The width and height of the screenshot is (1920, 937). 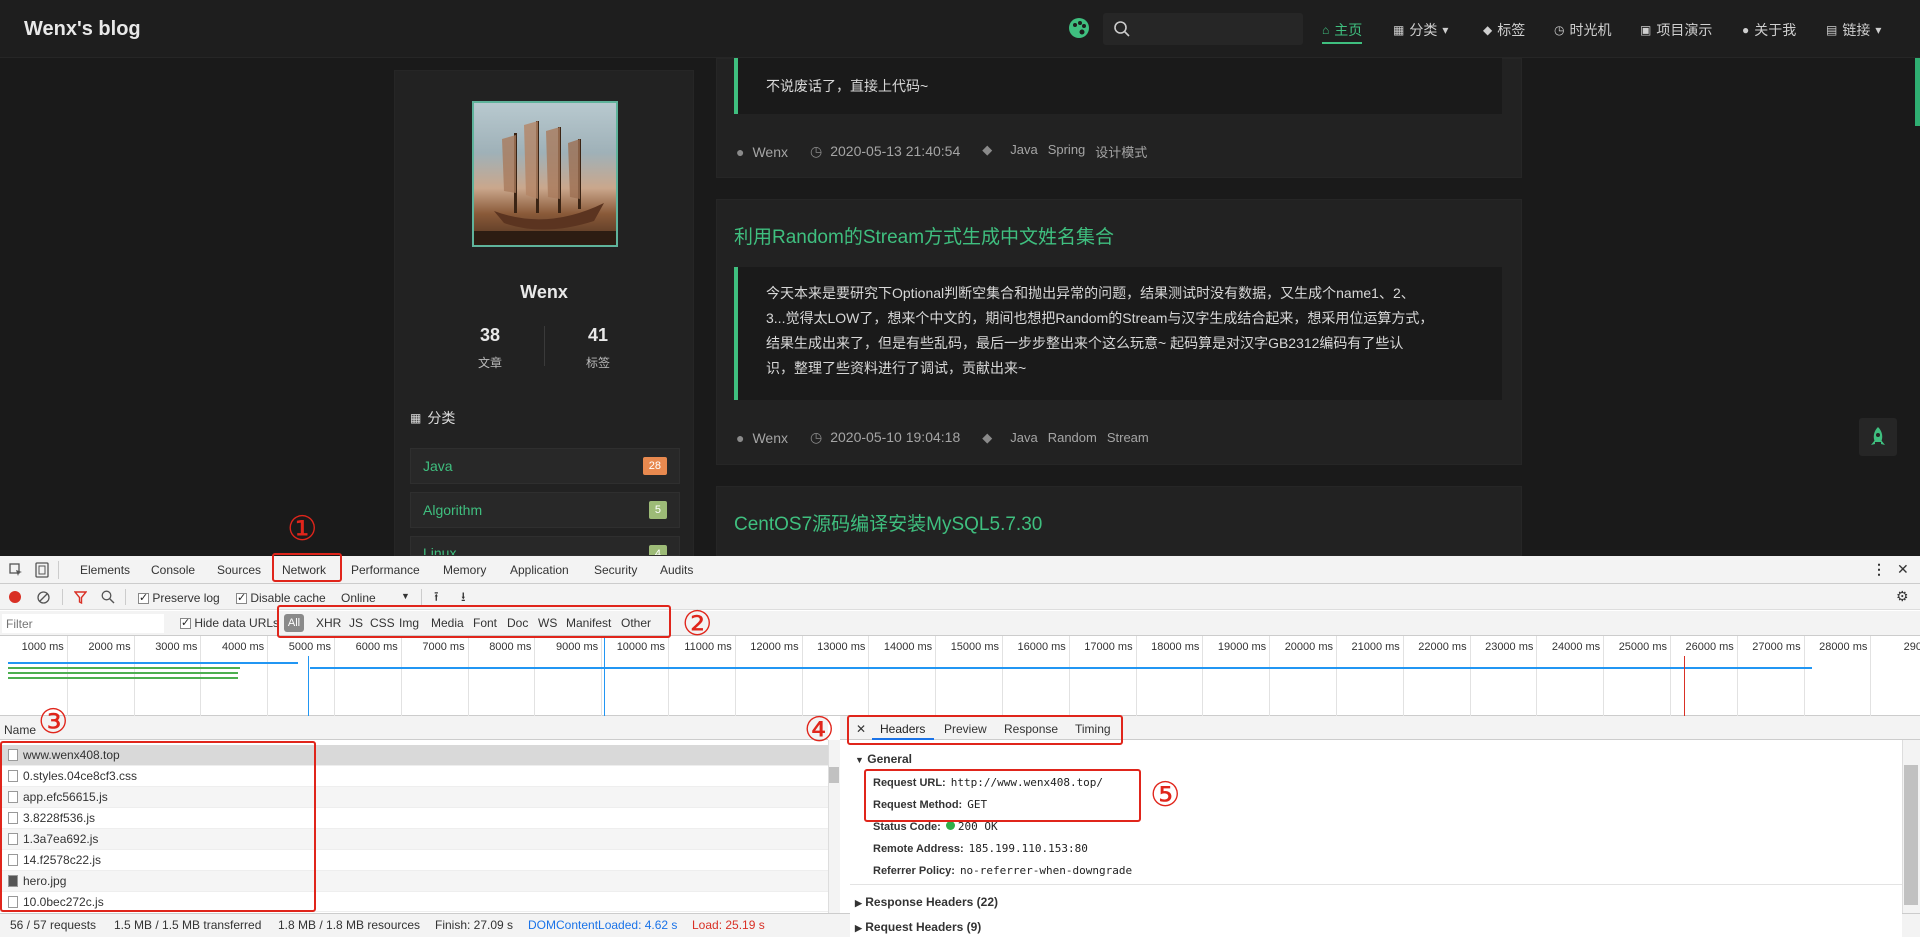 I want to click on timeline-tick-label: 16000 ms, so click(x=1041, y=647).